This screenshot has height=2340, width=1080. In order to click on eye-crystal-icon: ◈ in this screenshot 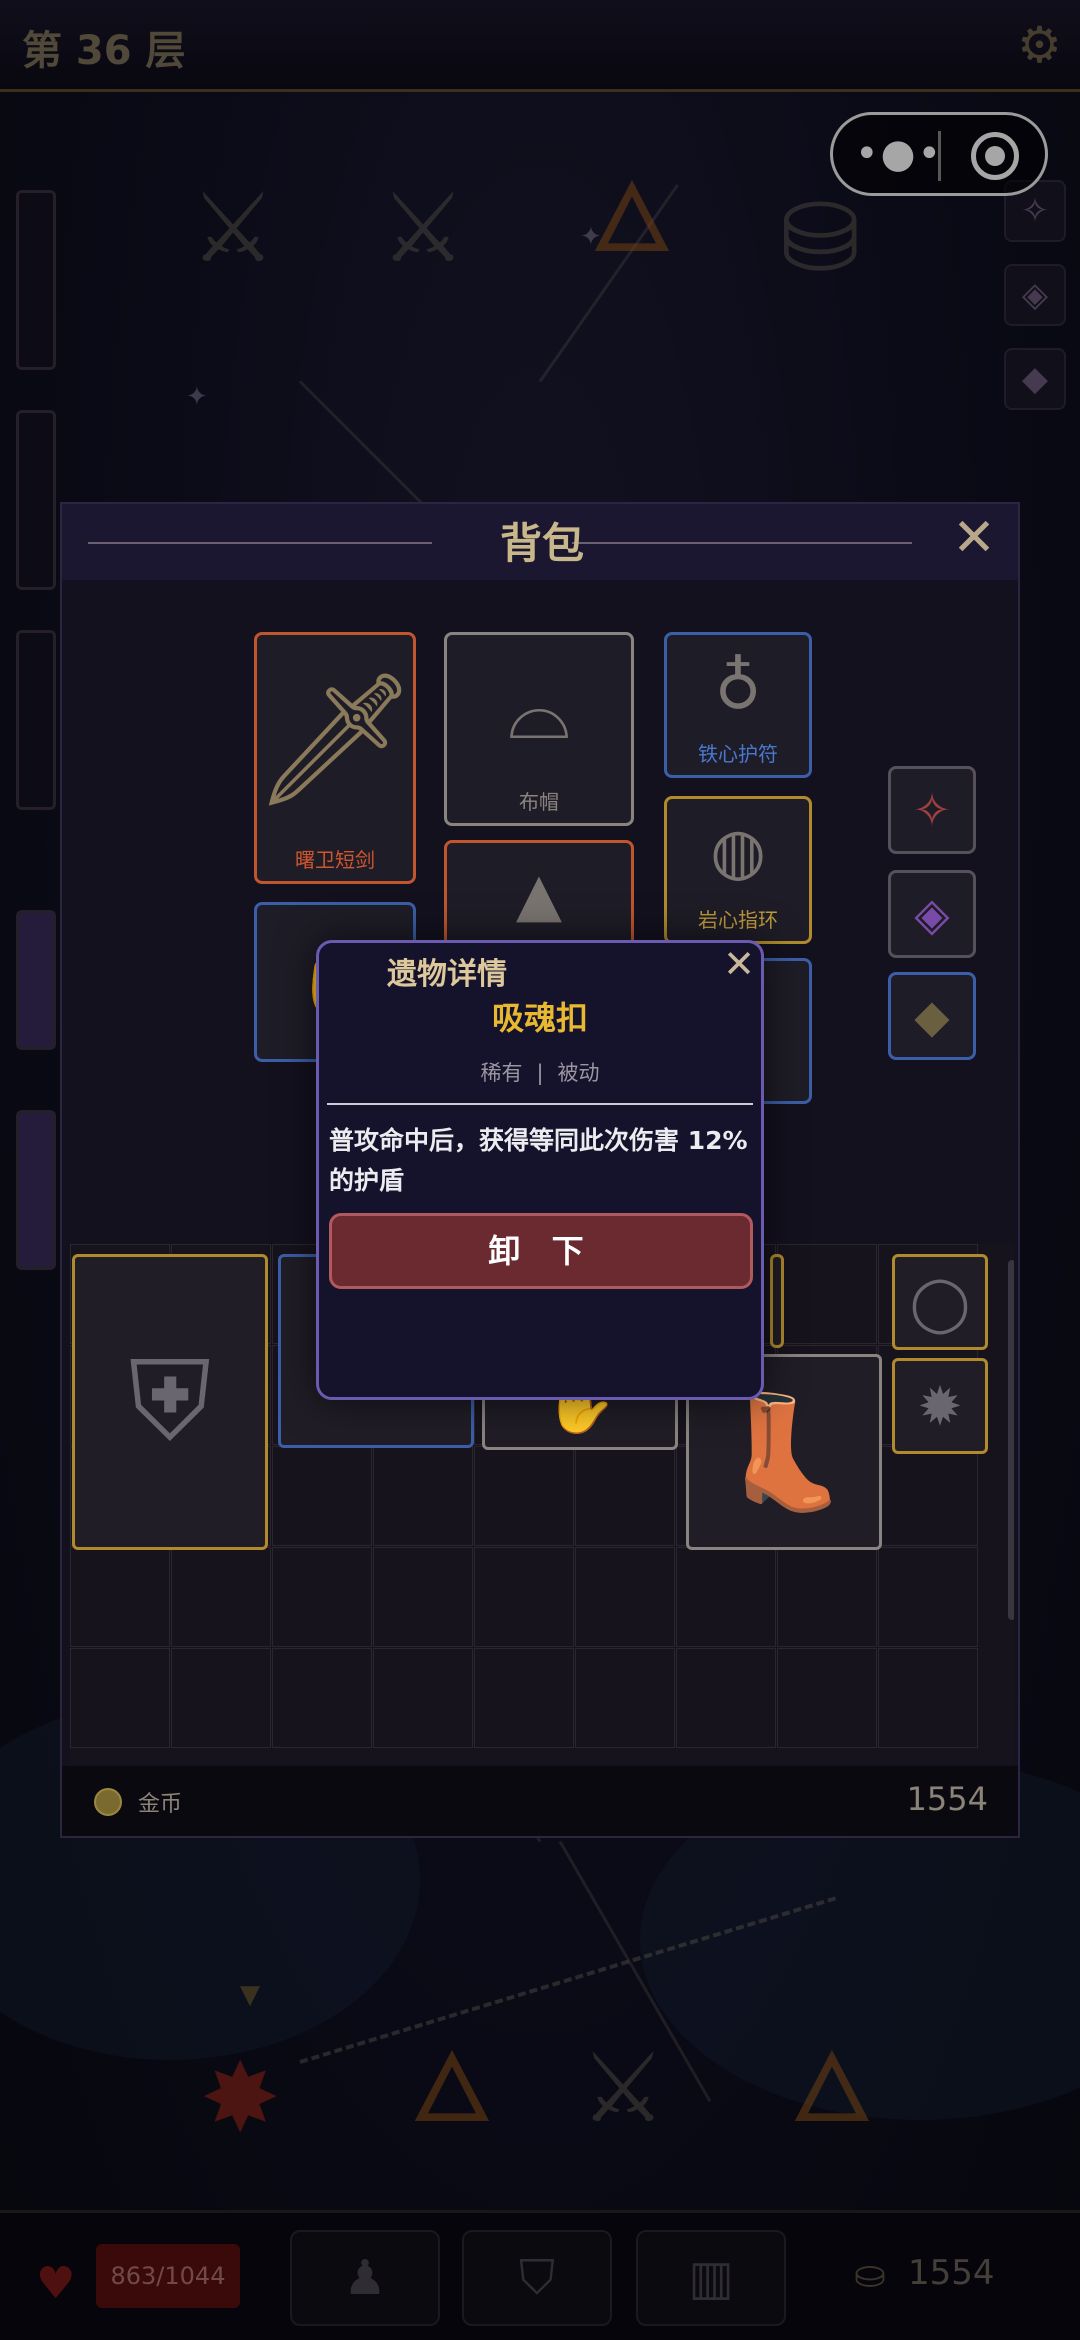, I will do `click(932, 914)`.